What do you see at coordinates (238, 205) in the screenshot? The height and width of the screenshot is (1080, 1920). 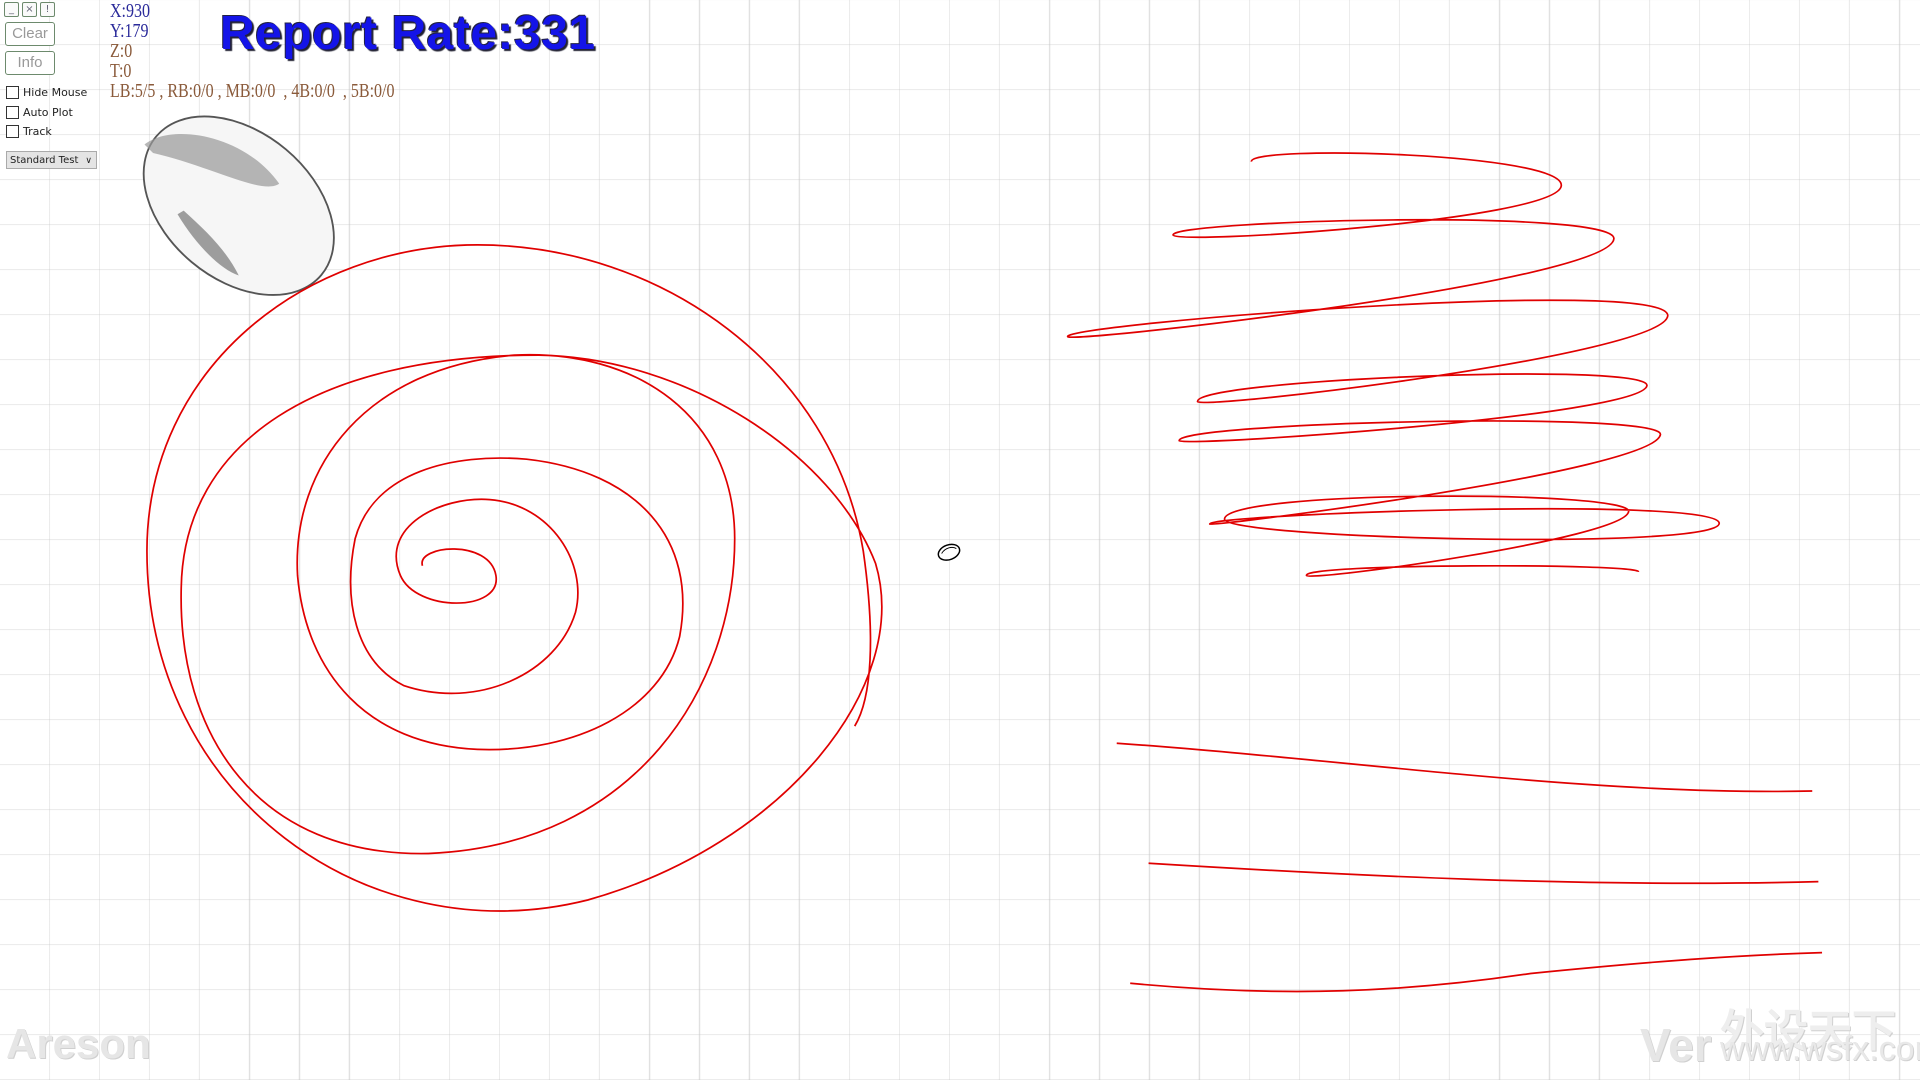 I see `mouse-illustration-icon` at bounding box center [238, 205].